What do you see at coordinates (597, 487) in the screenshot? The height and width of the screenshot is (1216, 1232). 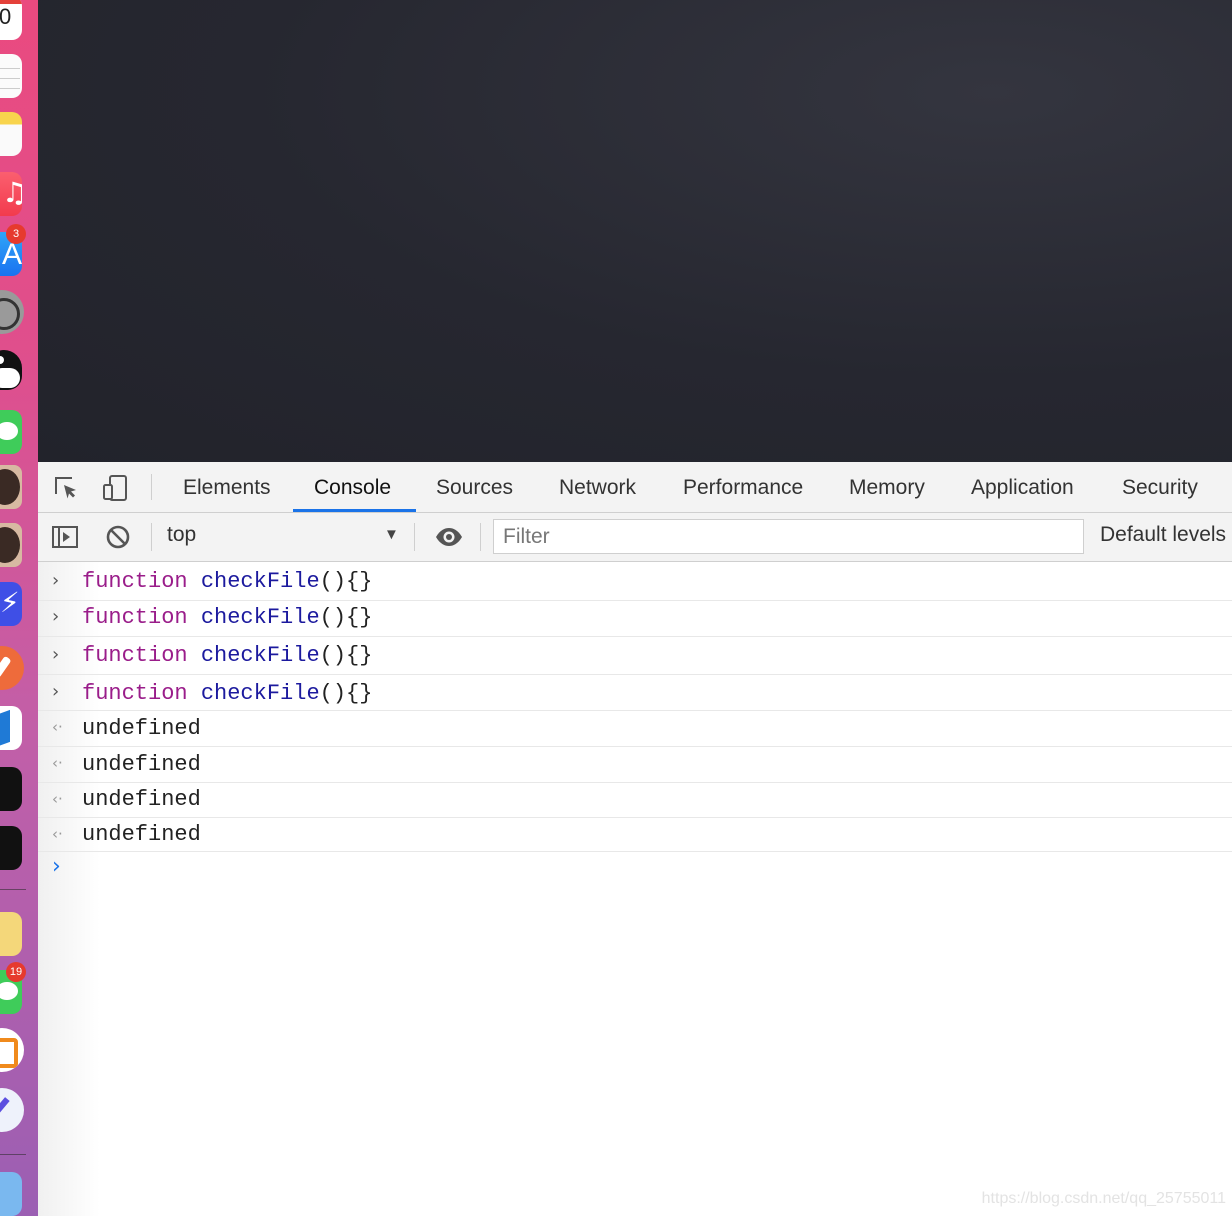 I see `tab-network: Network` at bounding box center [597, 487].